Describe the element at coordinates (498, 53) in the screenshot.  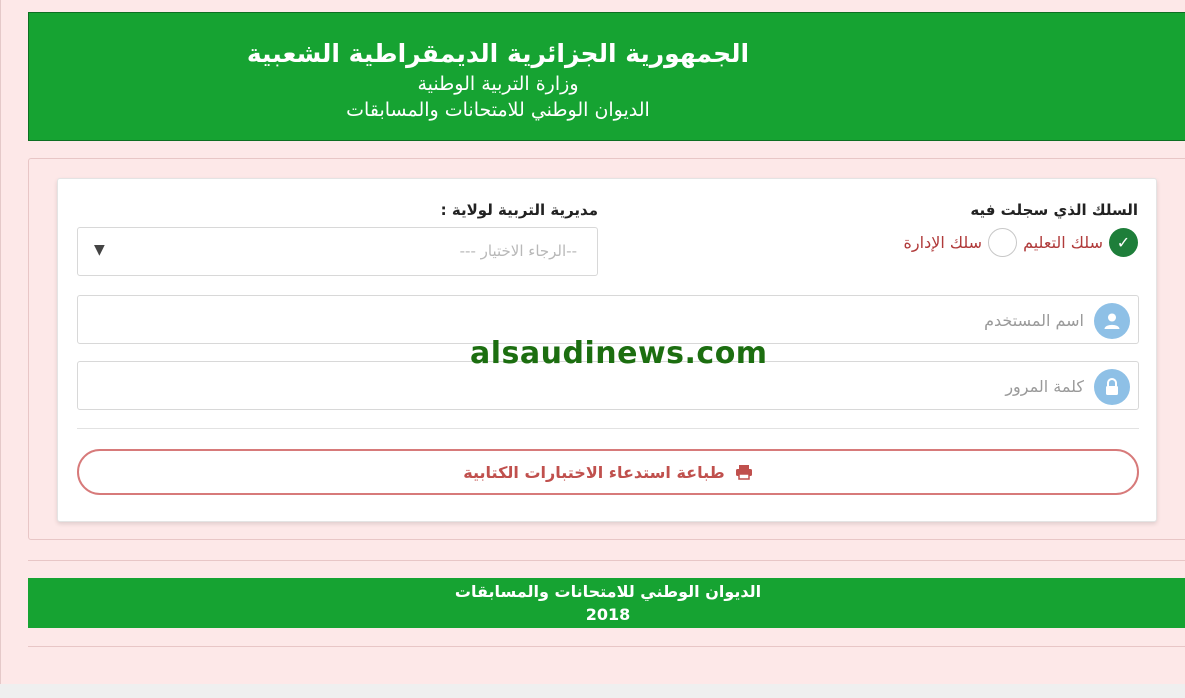
I see `republic-title: الجمهورية الجزائرية الديمقراطية الشعبية` at that location.